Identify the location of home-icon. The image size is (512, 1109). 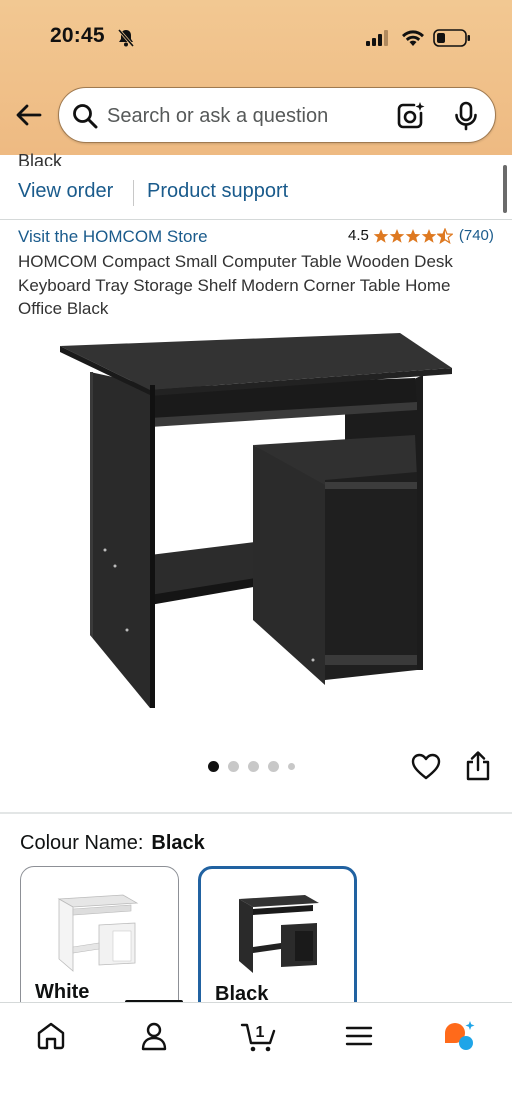
(51, 1036).